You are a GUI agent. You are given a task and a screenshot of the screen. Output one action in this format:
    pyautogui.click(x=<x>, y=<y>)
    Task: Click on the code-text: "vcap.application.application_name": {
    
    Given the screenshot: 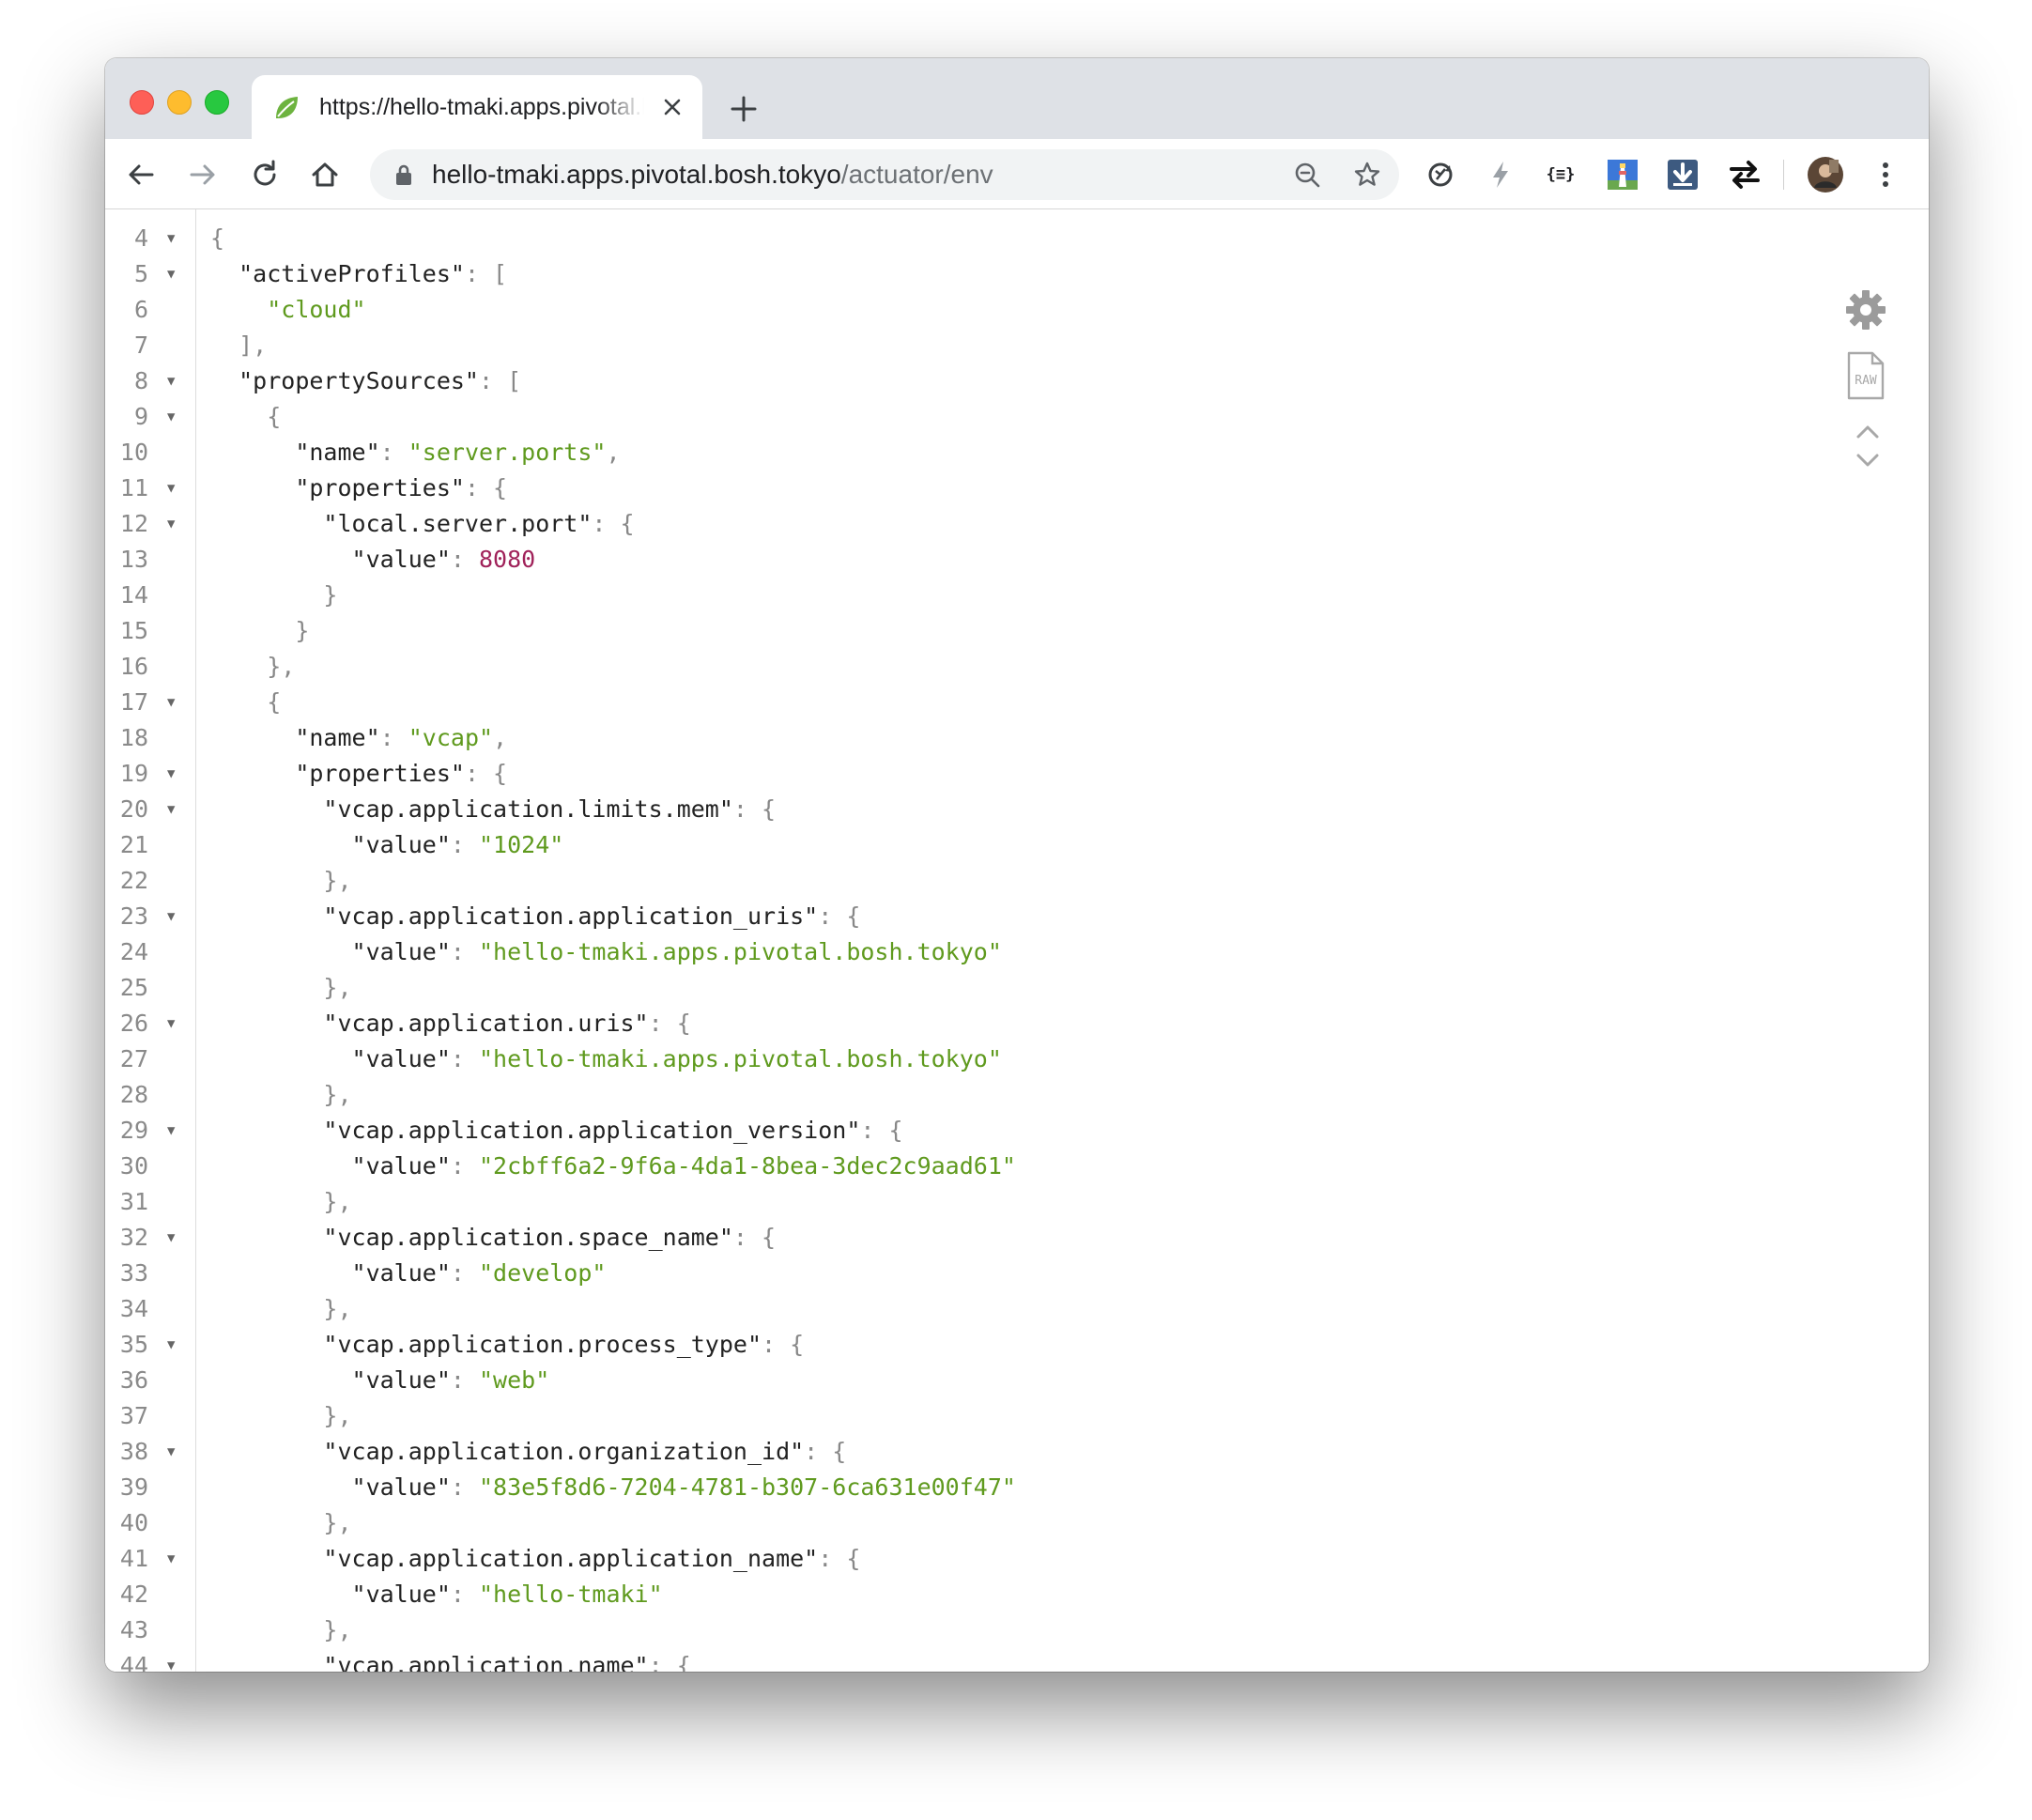 What is the action you would take?
    pyautogui.click(x=535, y=1559)
    